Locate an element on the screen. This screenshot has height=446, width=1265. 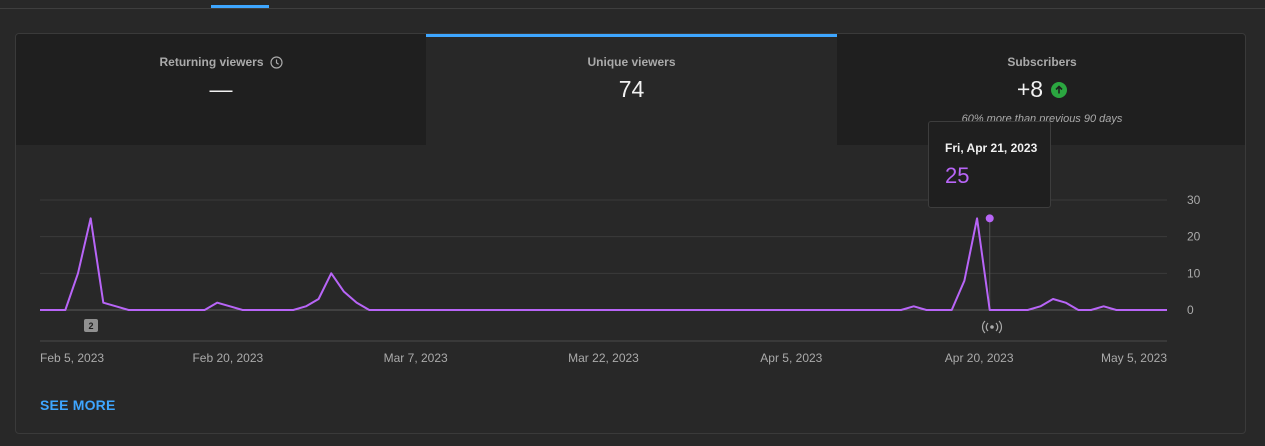
y-tick-label: 10 is located at coordinates (1194, 273).